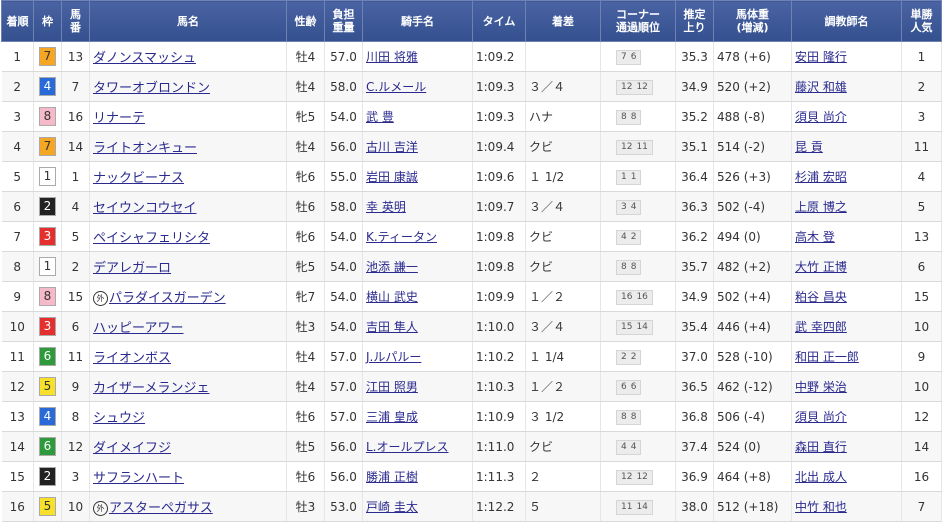 This screenshot has height=525, width=942. I want to click on body-weight: 462 (-12), so click(752, 386).